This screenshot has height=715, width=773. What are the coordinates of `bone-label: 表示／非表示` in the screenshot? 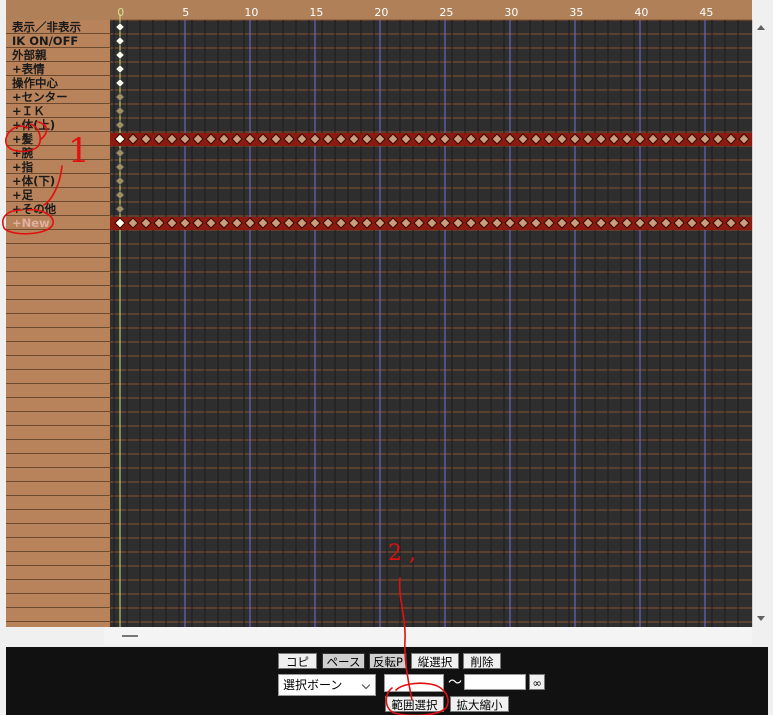 It's located at (46, 27).